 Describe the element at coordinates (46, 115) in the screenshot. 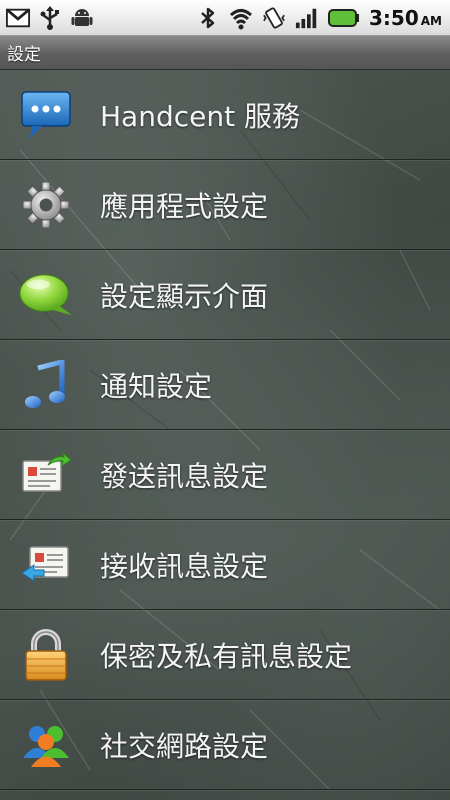

I see `chat-bubble-icon` at that location.